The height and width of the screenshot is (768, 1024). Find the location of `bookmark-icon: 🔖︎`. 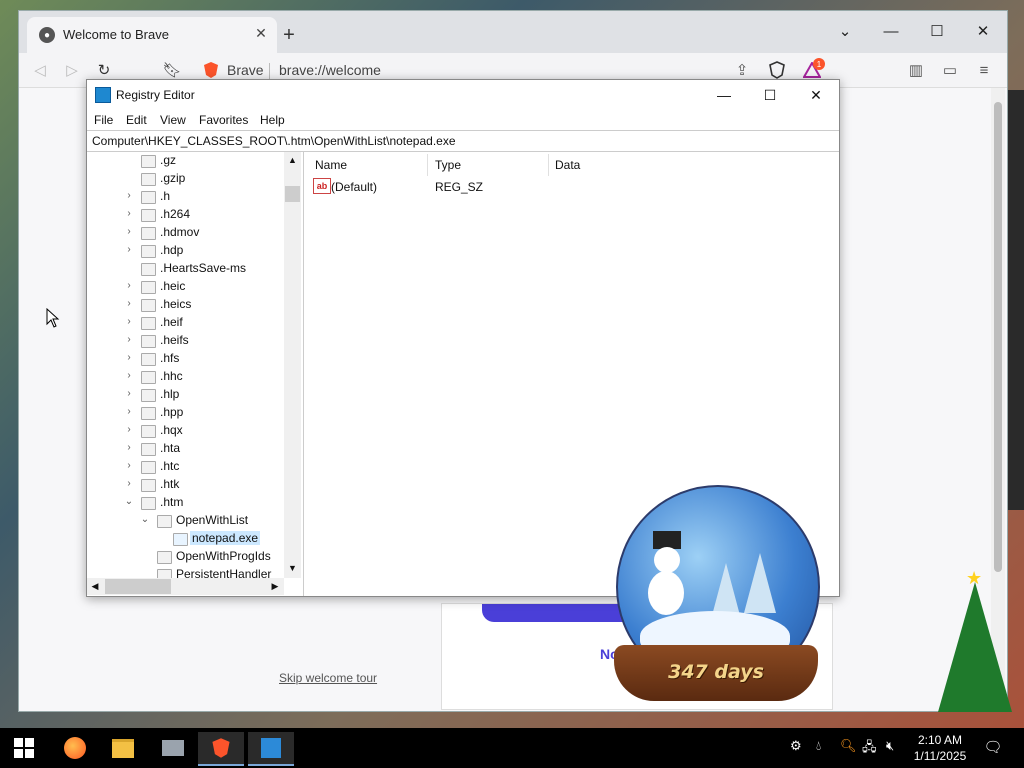

bookmark-icon: 🔖︎ is located at coordinates (172, 70).